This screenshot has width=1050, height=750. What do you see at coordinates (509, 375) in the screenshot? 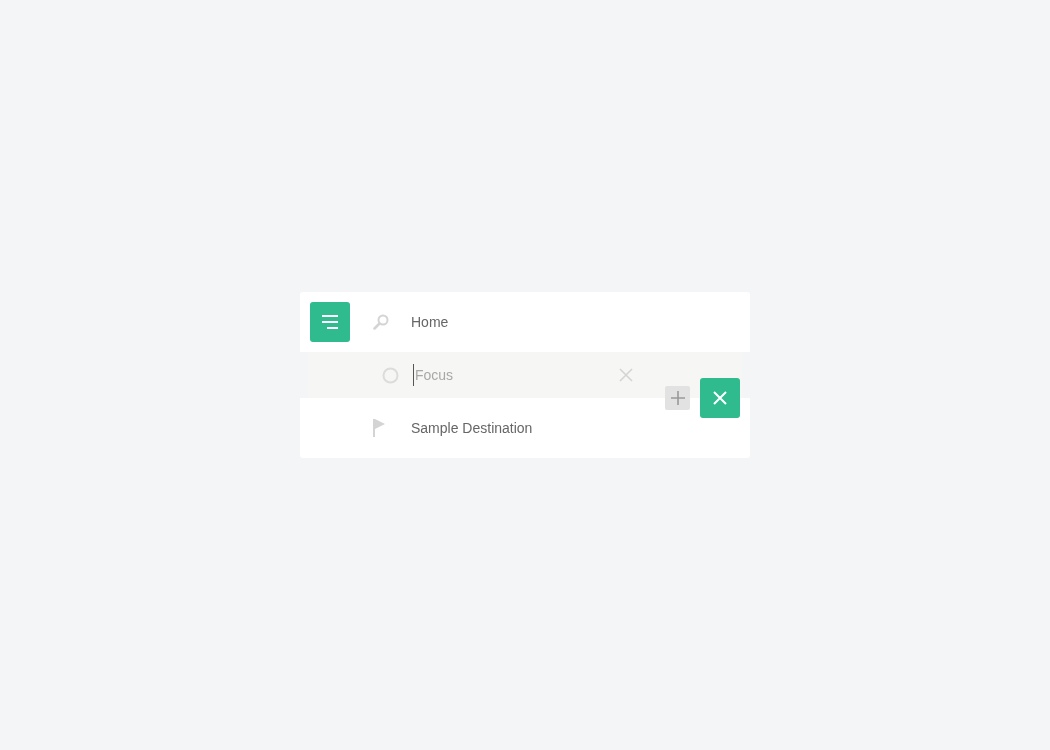
I see `waypoint-input-field: Focus` at bounding box center [509, 375].